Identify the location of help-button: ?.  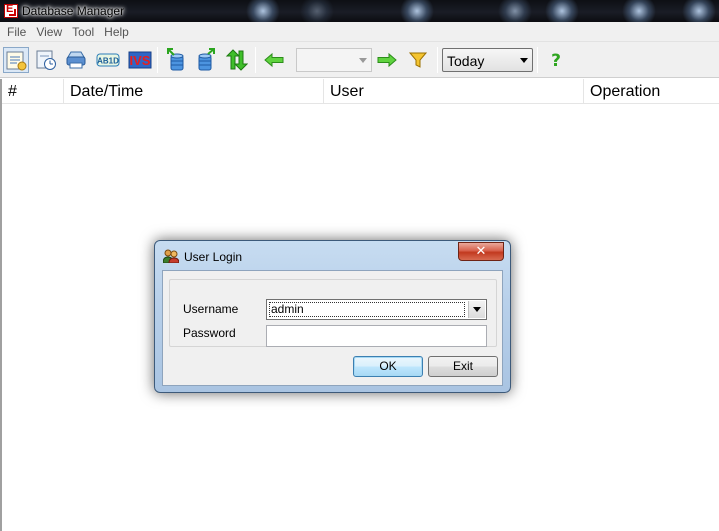
(556, 60).